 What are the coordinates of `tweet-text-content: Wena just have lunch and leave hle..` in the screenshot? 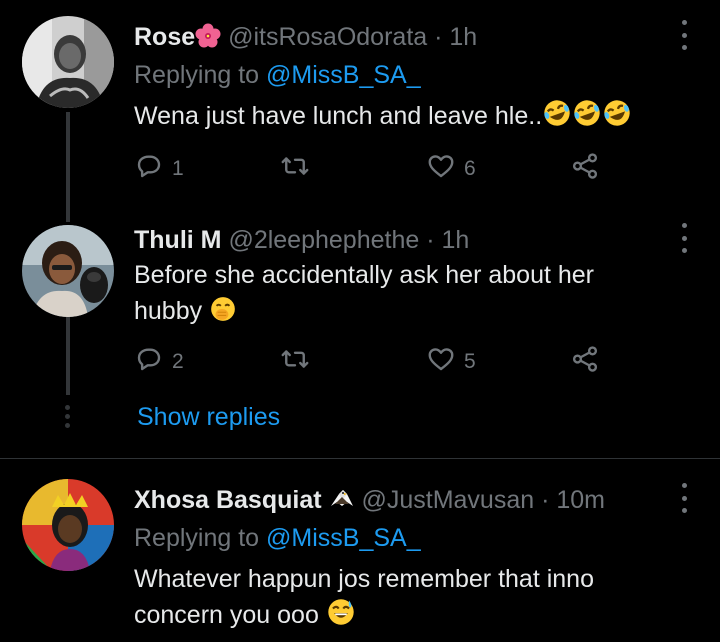 It's located at (338, 116).